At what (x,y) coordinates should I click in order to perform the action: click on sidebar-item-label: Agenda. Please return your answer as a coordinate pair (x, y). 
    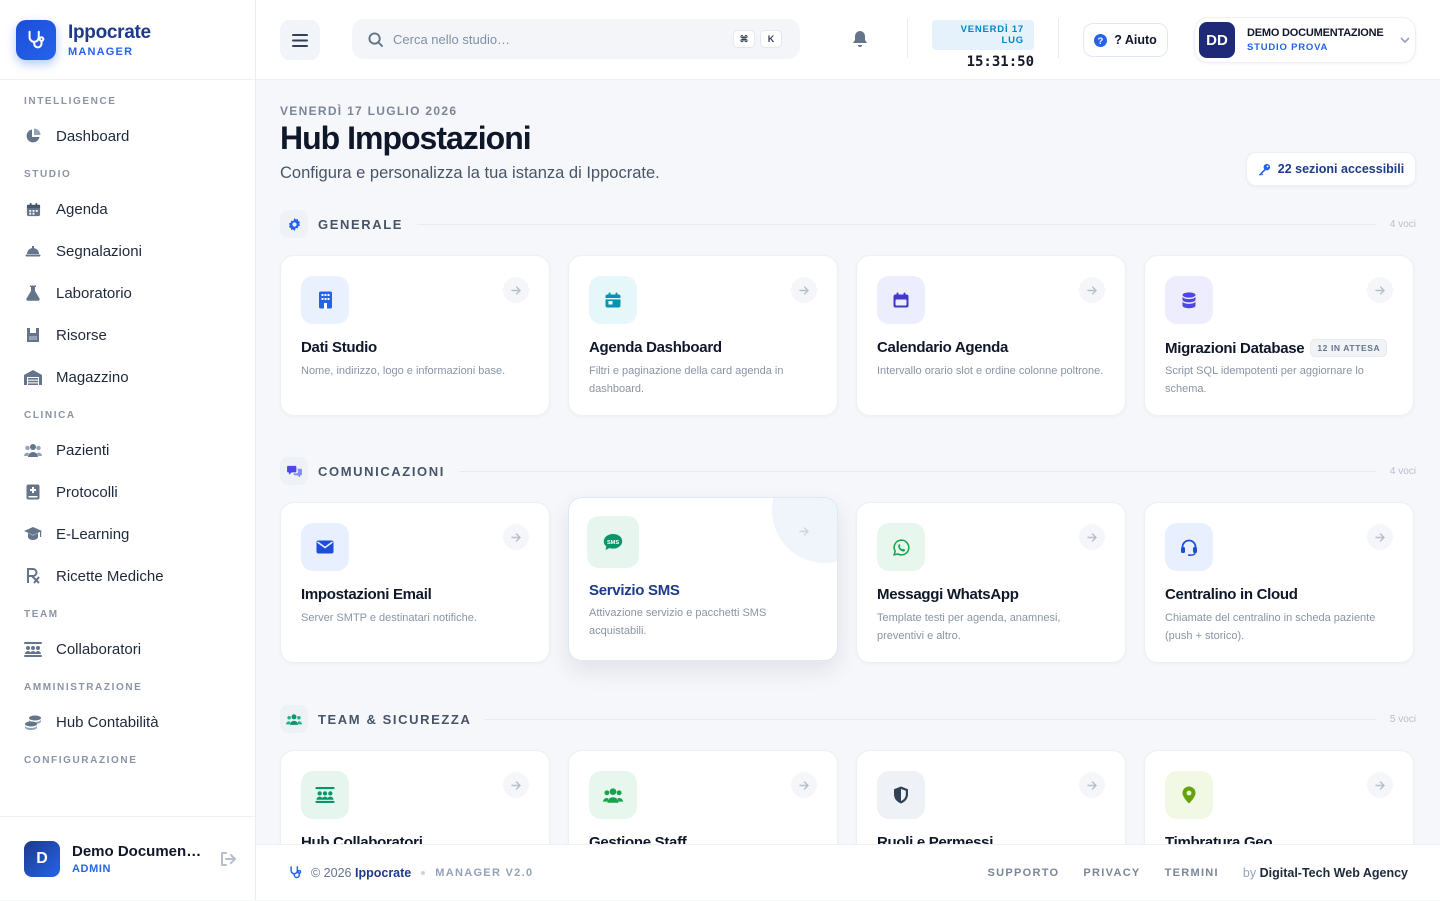
    Looking at the image, I should click on (82, 209).